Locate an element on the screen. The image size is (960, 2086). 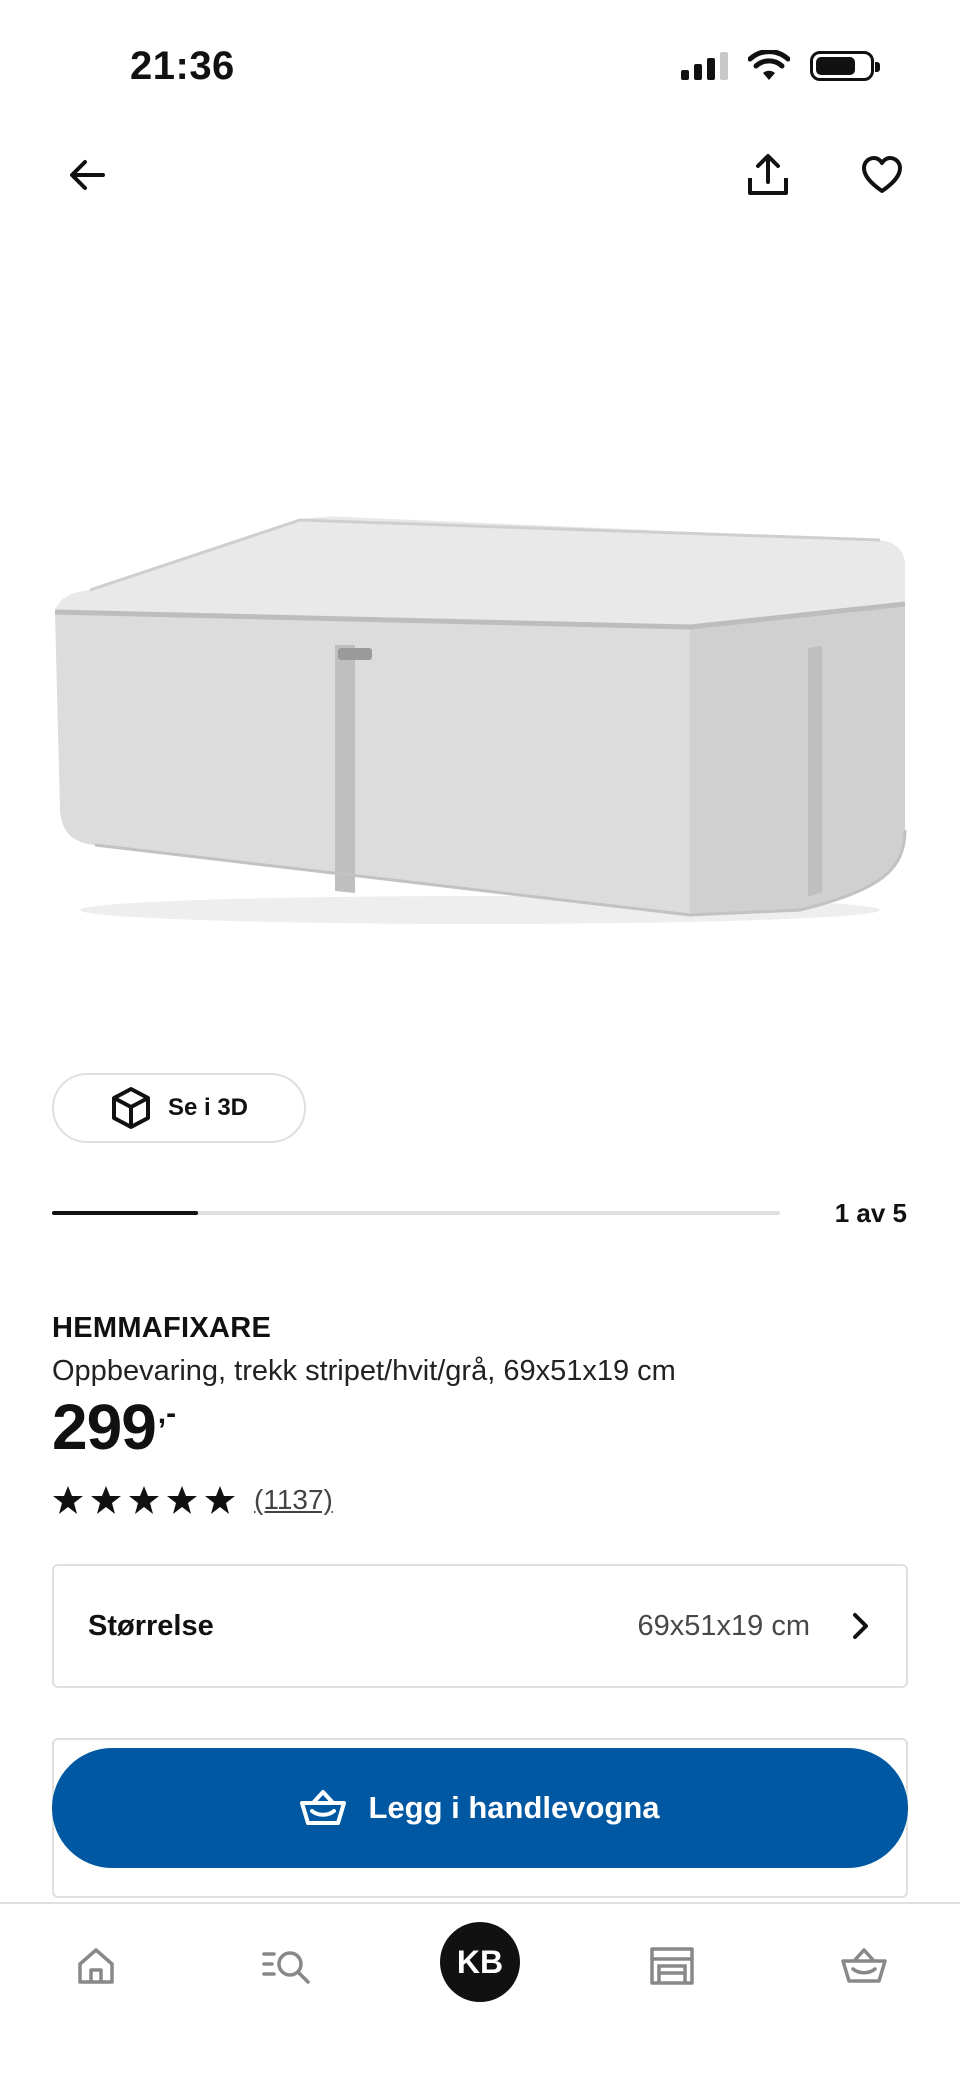
gallery-counter: 1 av 5 is located at coordinates (870, 1213).